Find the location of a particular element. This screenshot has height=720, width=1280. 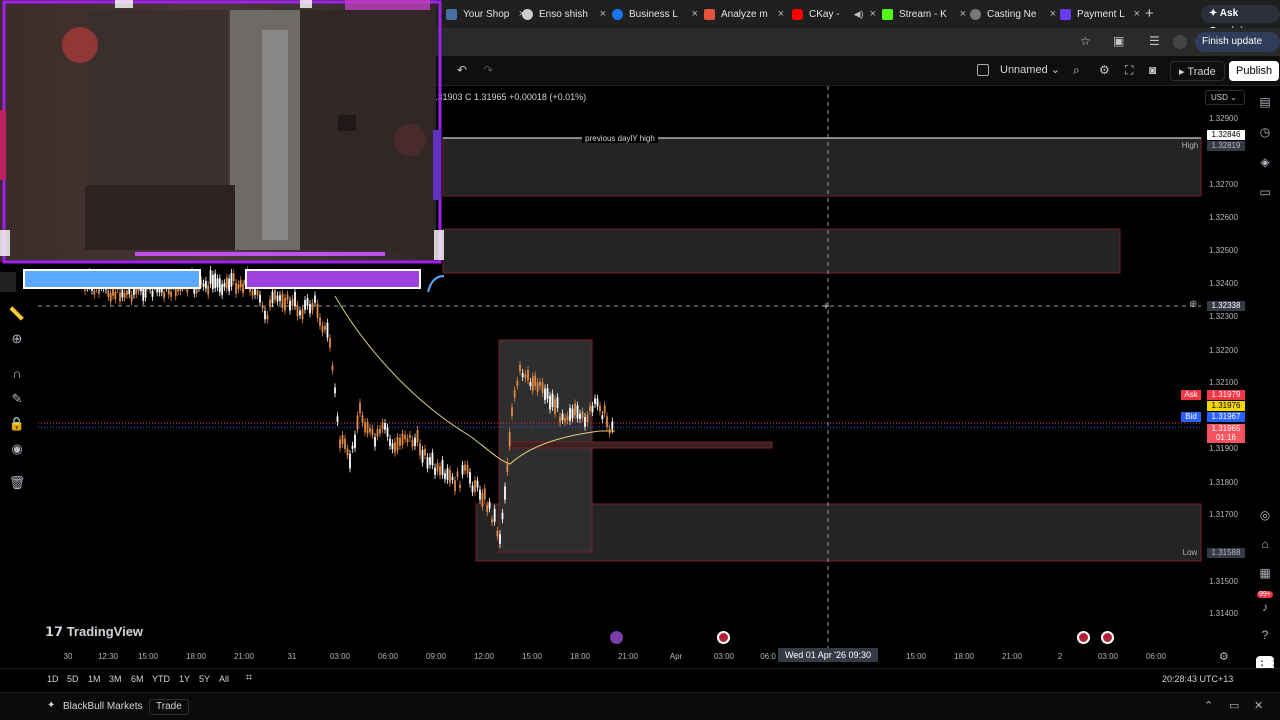

browser-tab: Business L × is located at coordinates (652, 14).